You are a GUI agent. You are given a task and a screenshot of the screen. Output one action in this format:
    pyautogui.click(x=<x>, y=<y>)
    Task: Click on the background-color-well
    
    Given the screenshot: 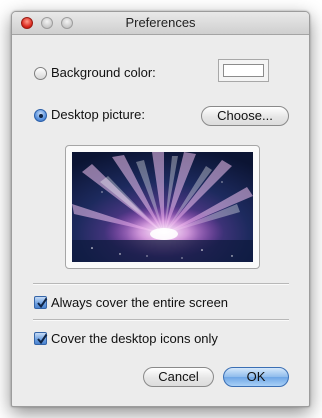 What is the action you would take?
    pyautogui.click(x=243, y=70)
    